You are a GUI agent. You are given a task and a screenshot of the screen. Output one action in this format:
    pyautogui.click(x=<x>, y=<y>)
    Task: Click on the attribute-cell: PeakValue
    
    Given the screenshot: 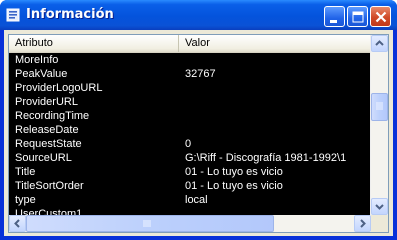 What is the action you would take?
    pyautogui.click(x=41, y=74)
    